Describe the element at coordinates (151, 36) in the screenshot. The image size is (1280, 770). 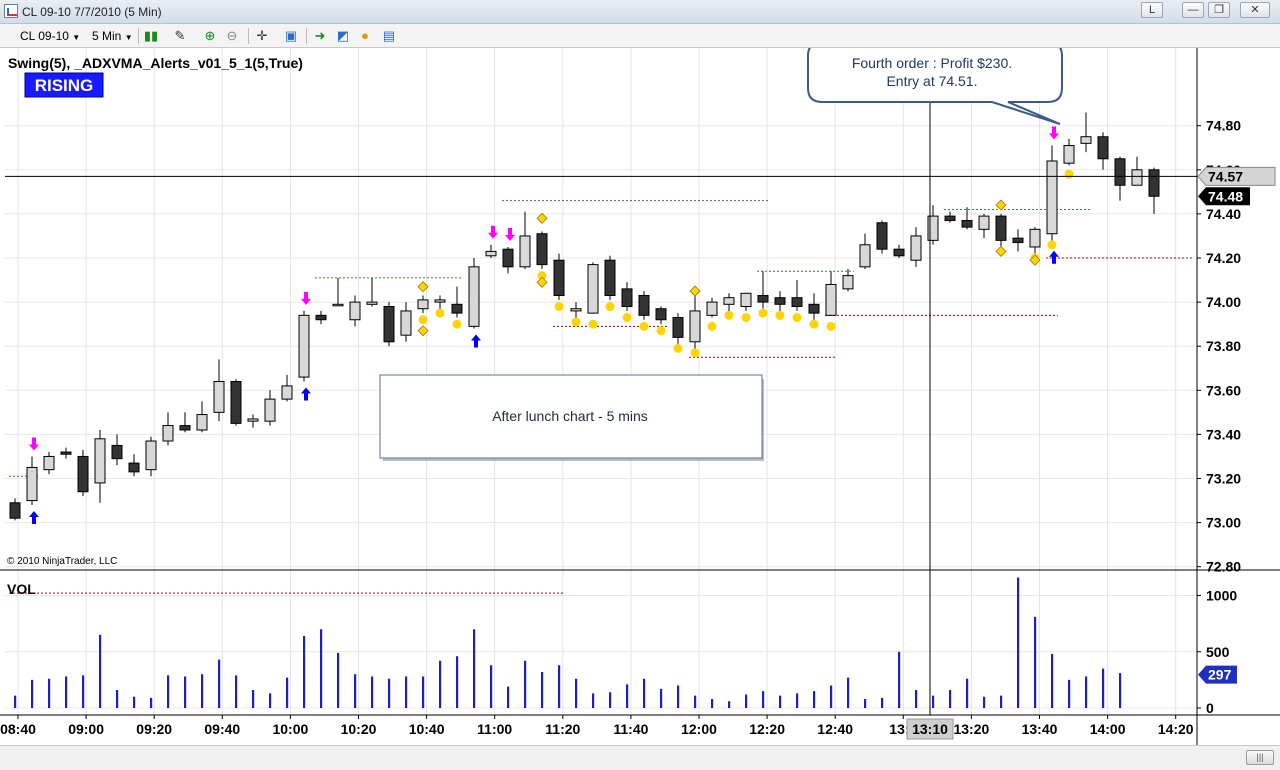
I see `chart-style-icon: ▮▮` at that location.